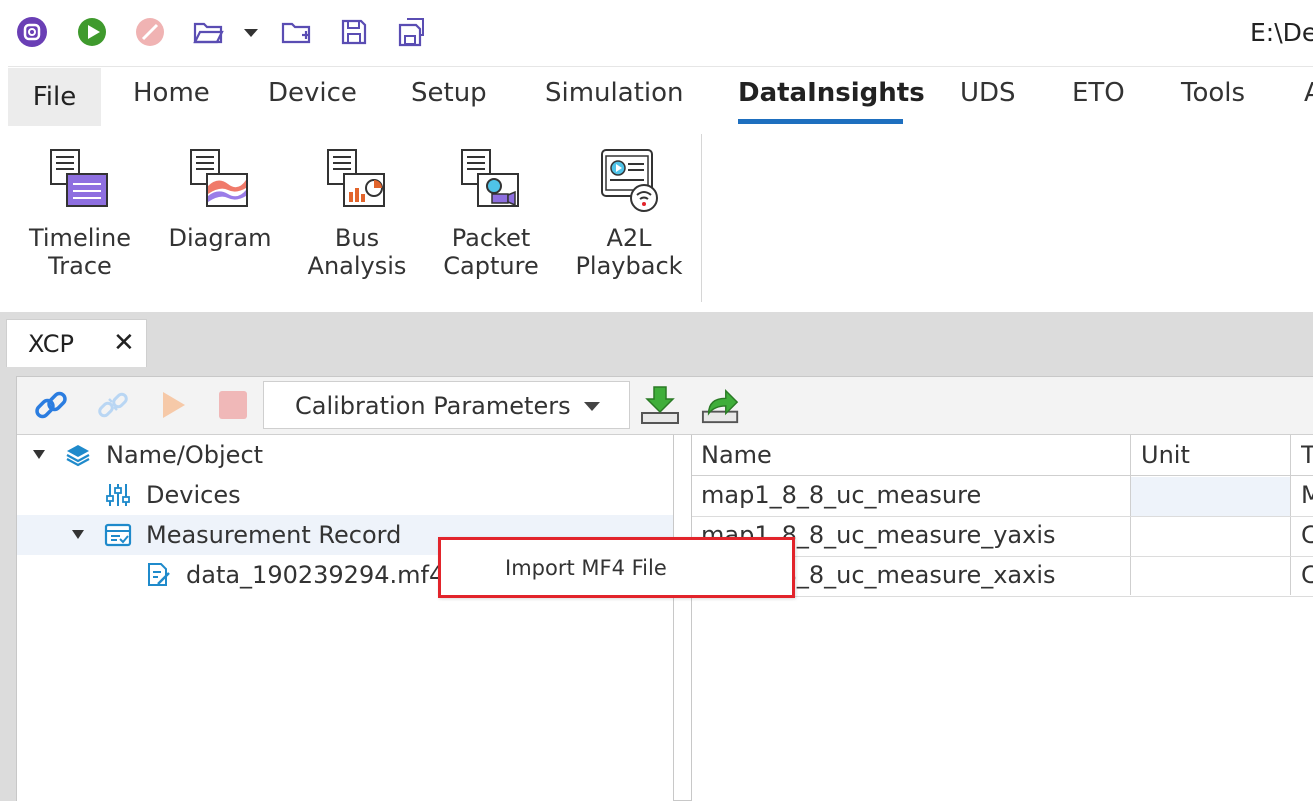 The width and height of the screenshot is (1313, 801). What do you see at coordinates (296, 32) in the screenshot?
I see `new-folder-icon` at bounding box center [296, 32].